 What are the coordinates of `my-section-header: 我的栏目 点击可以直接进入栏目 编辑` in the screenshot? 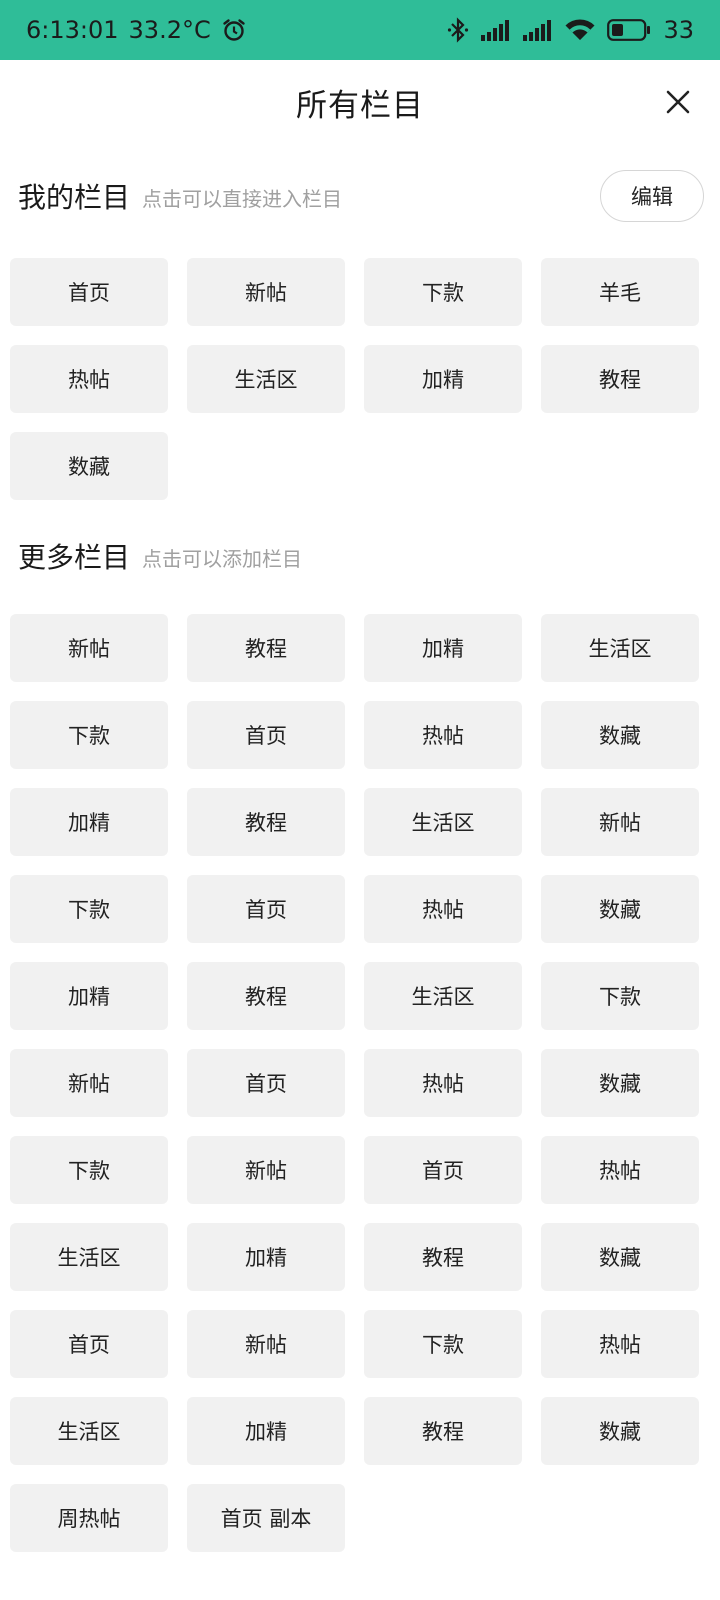 It's located at (360, 196).